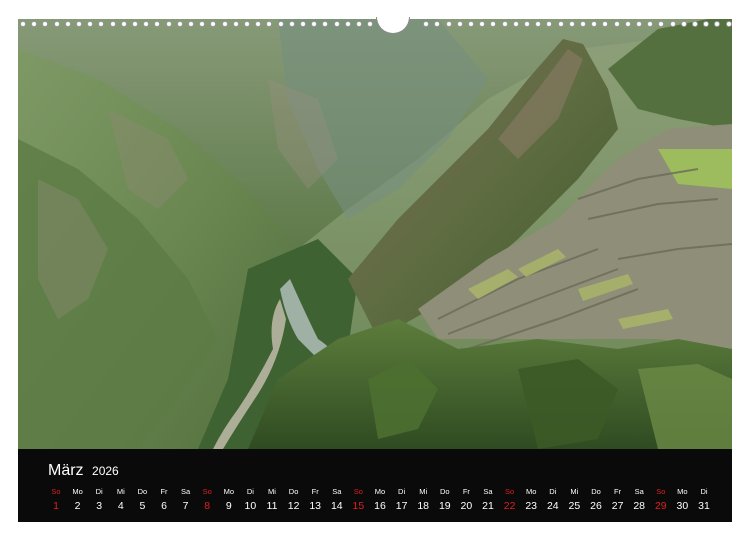  What do you see at coordinates (423, 499) in the screenshot?
I see `calendar-day: Mi 18` at bounding box center [423, 499].